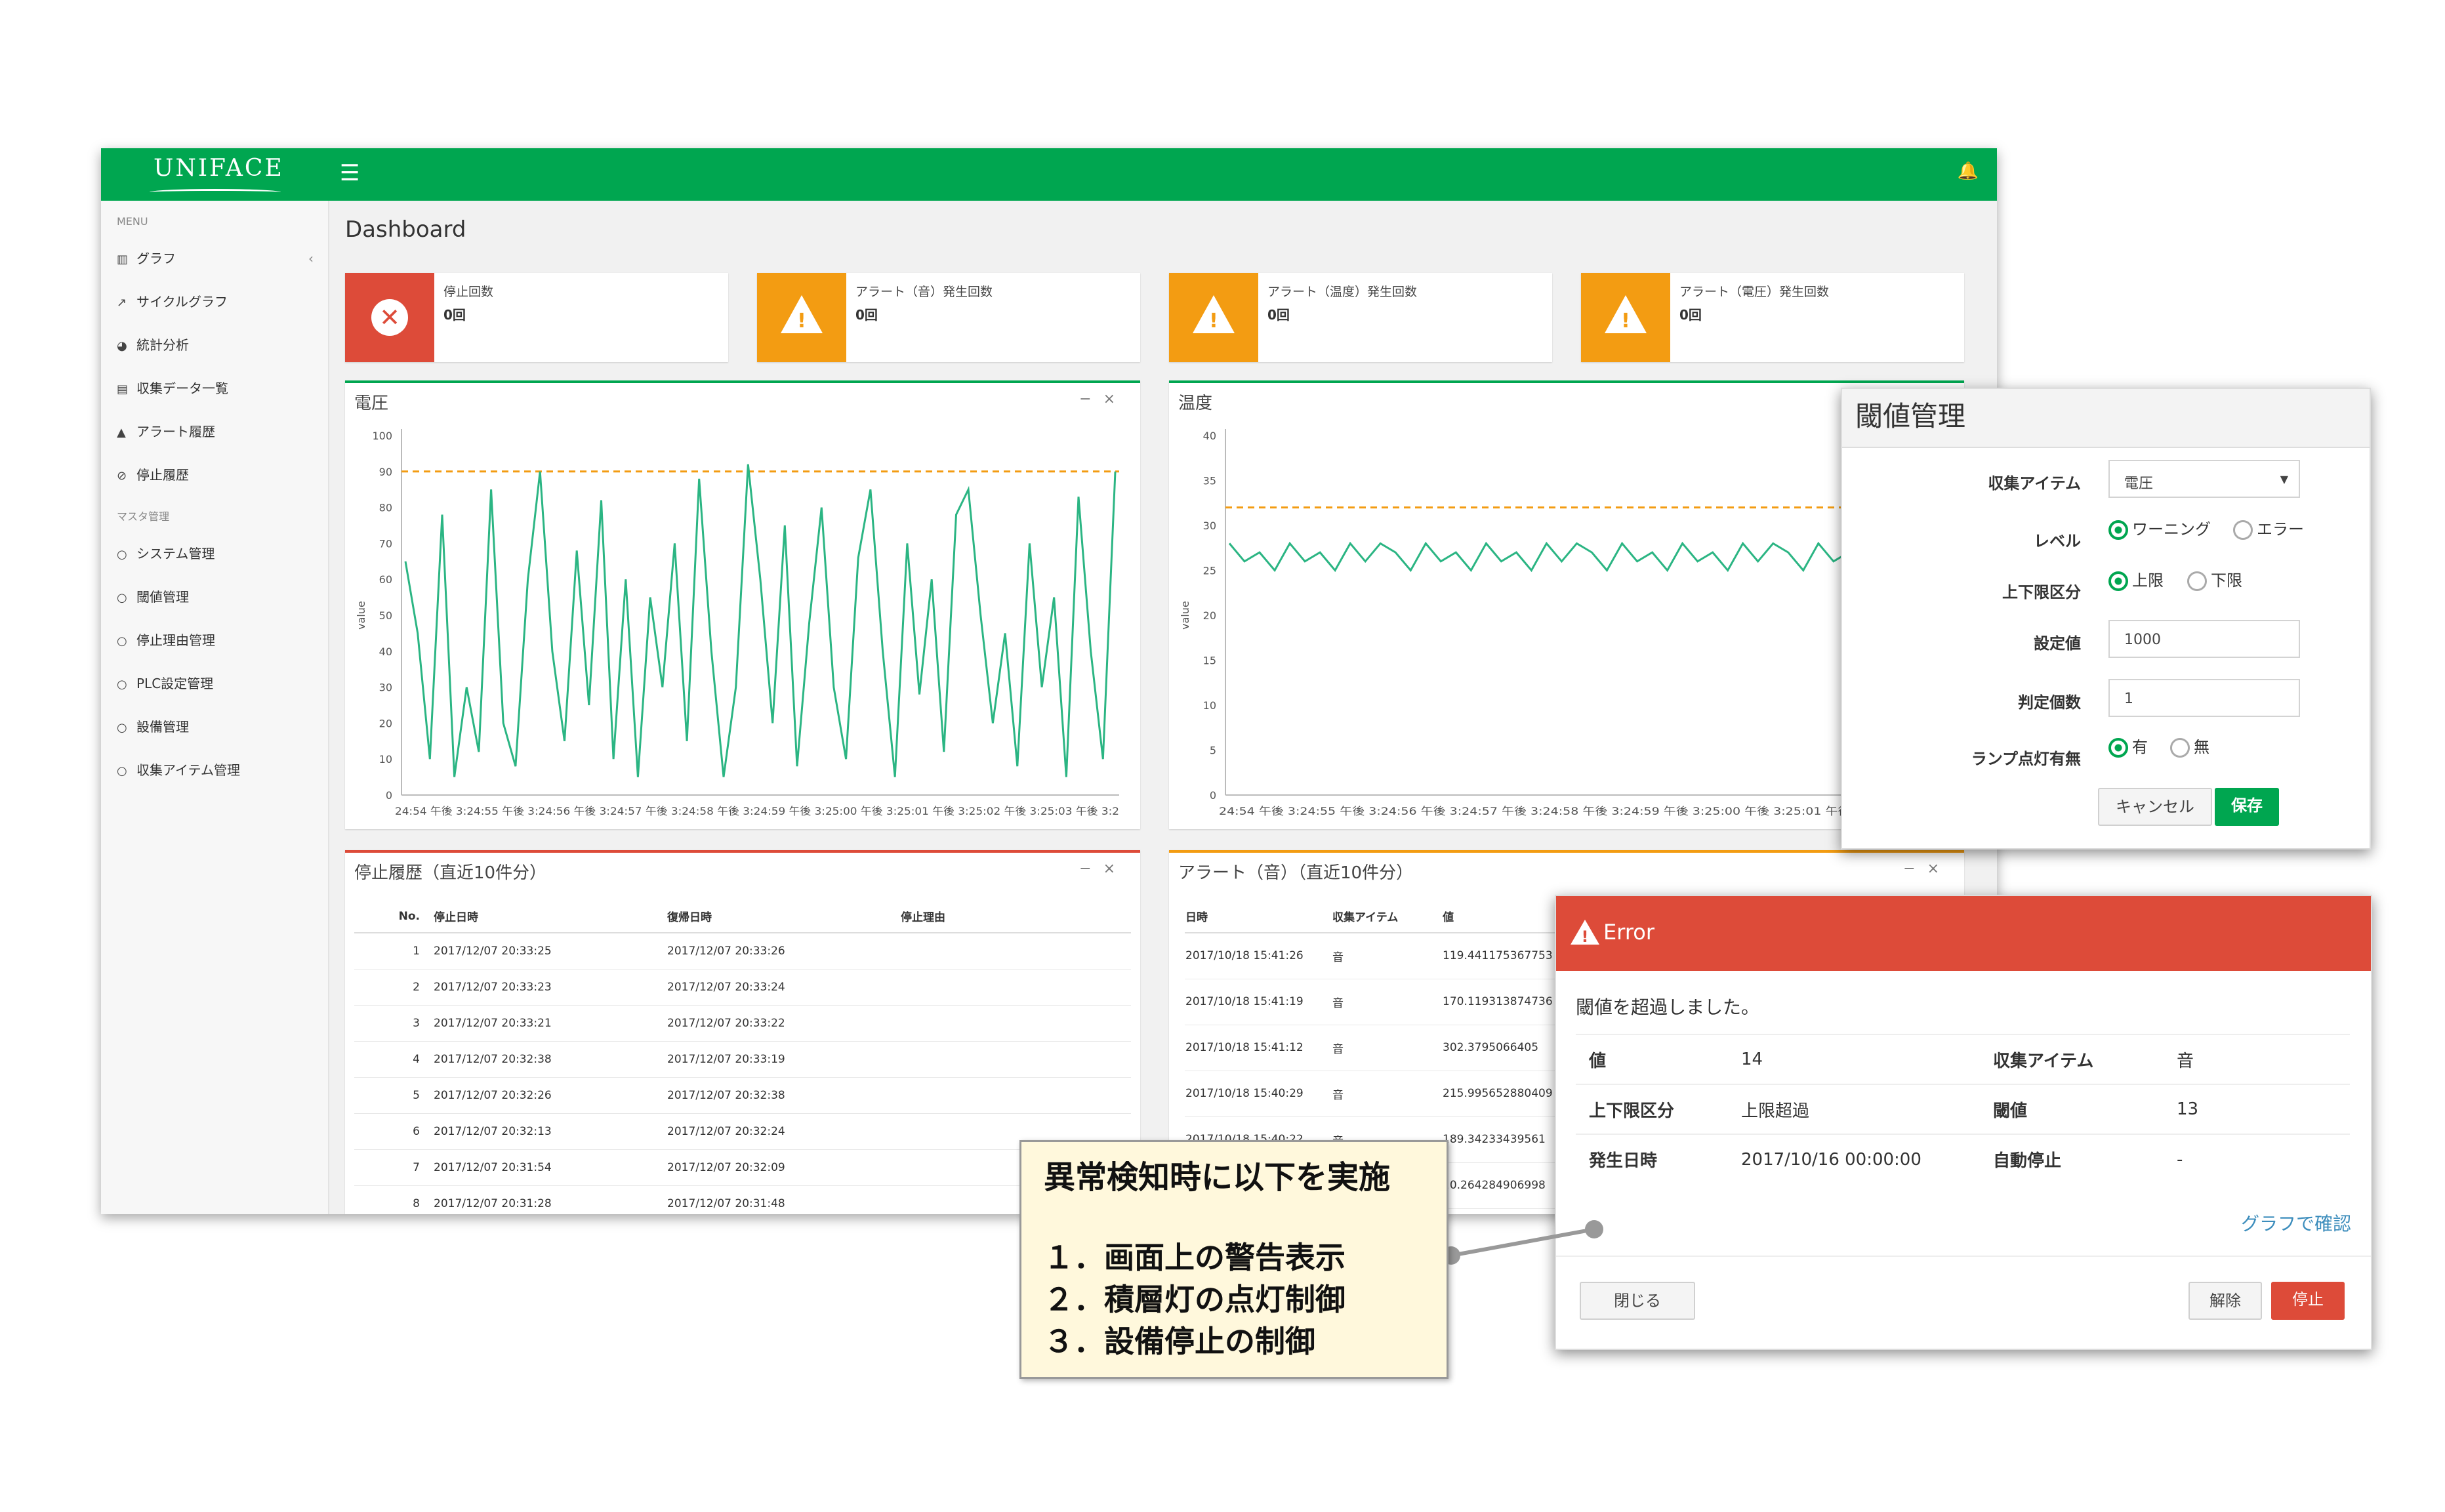 This screenshot has width=2445, height=1512. I want to click on callout-line: ３．設備停止の制御, so click(1179, 1341).